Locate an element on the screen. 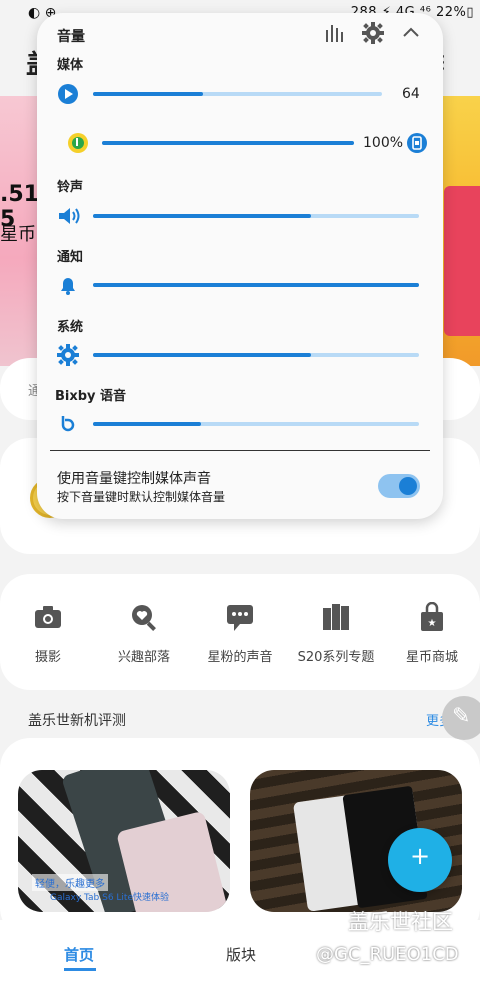 This screenshot has width=480, height=986. equalizer-icon is located at coordinates (335, 35).